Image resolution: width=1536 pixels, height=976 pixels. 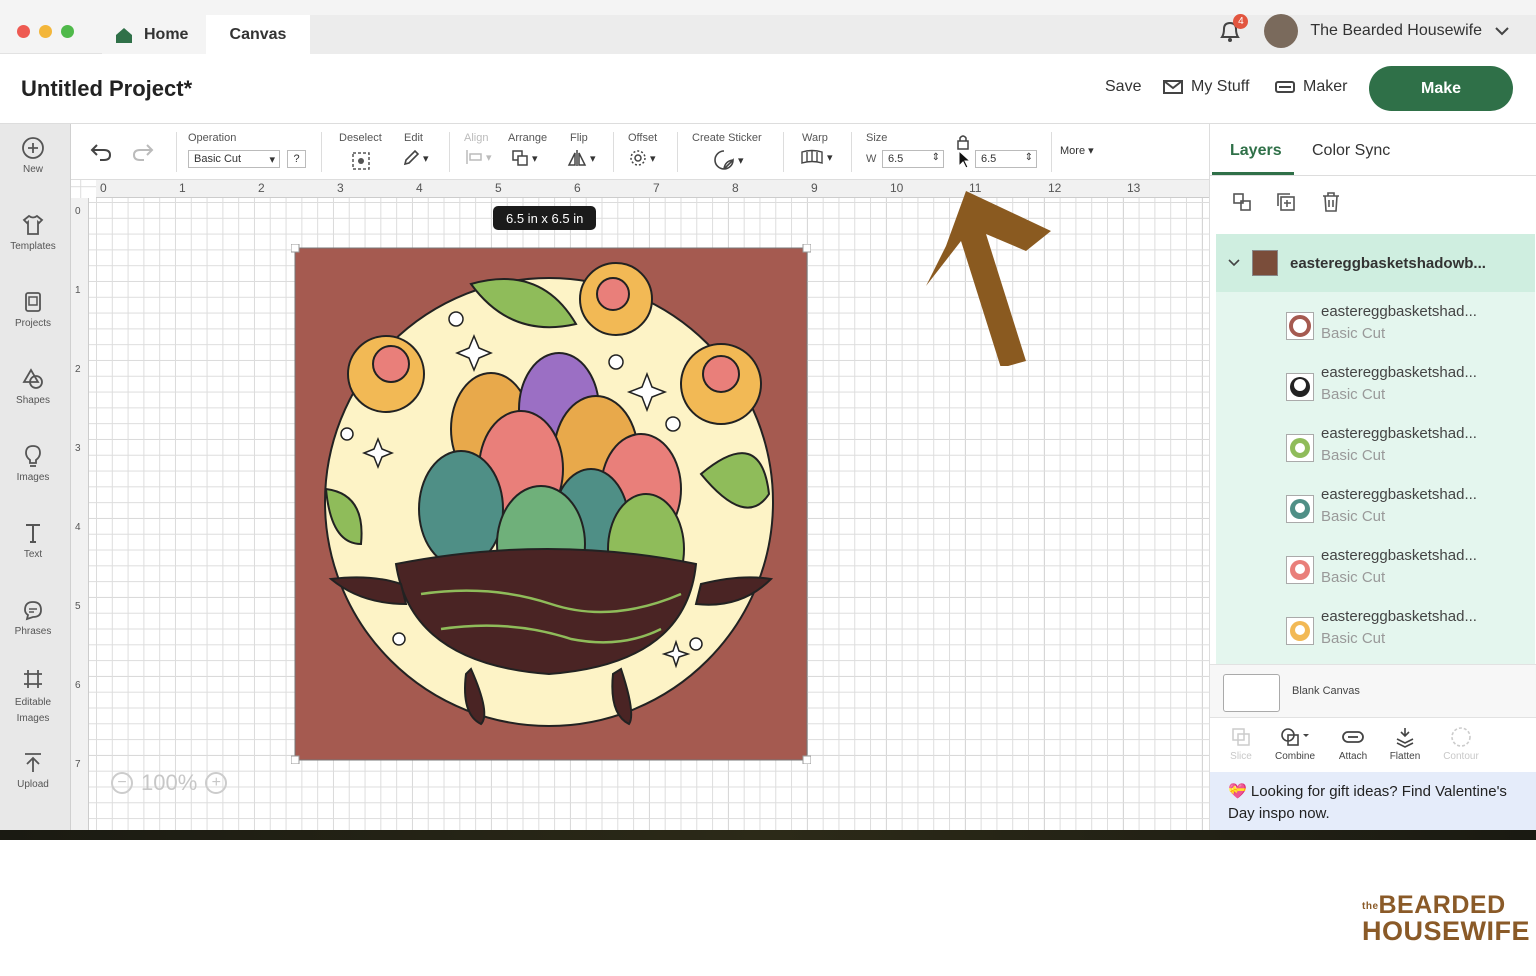 What do you see at coordinates (577, 158) in the screenshot?
I see `flip-icon` at bounding box center [577, 158].